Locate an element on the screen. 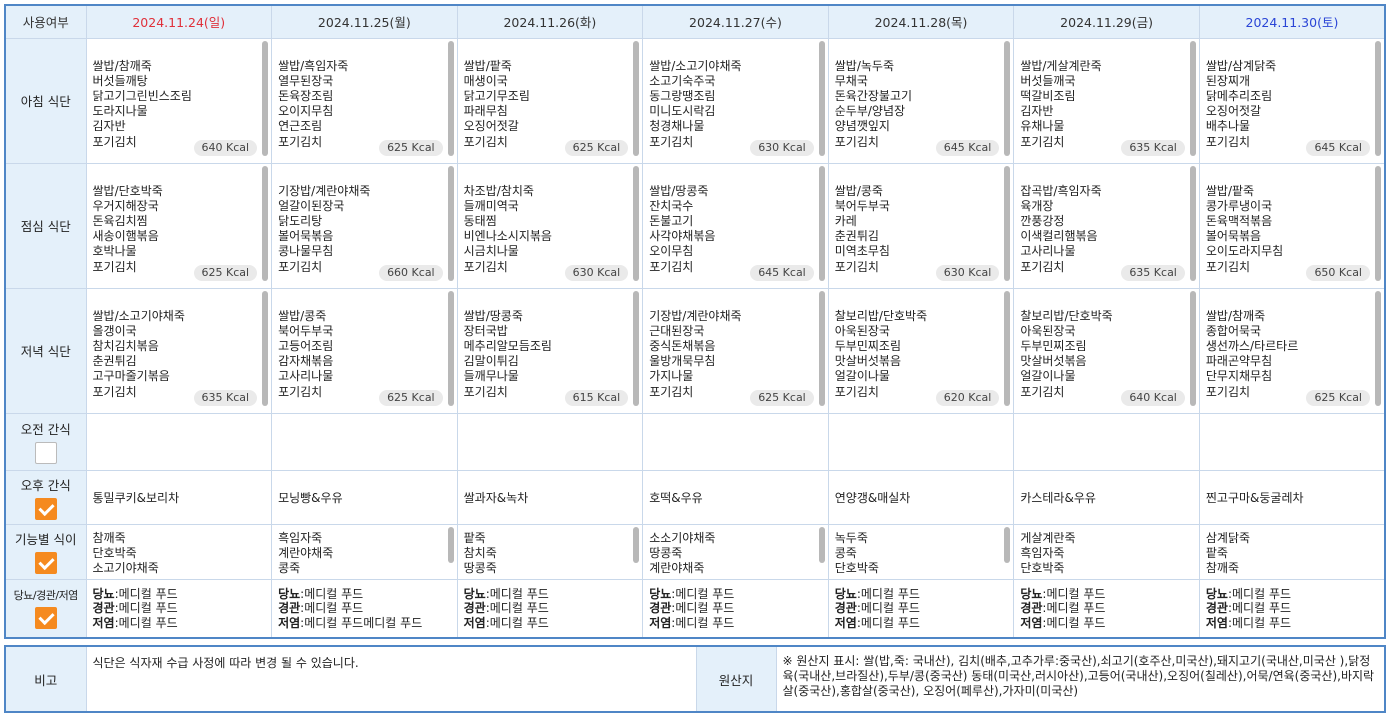 This screenshot has height=715, width=1394. pm-snack-cell: 연양갱&매실차 is located at coordinates (921, 497).